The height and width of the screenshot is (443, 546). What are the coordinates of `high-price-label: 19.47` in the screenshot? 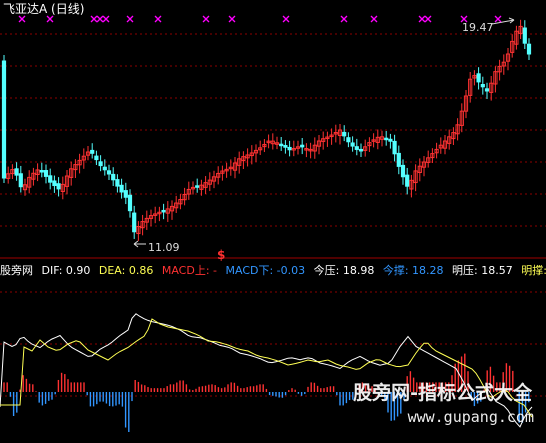 It's located at (478, 27).